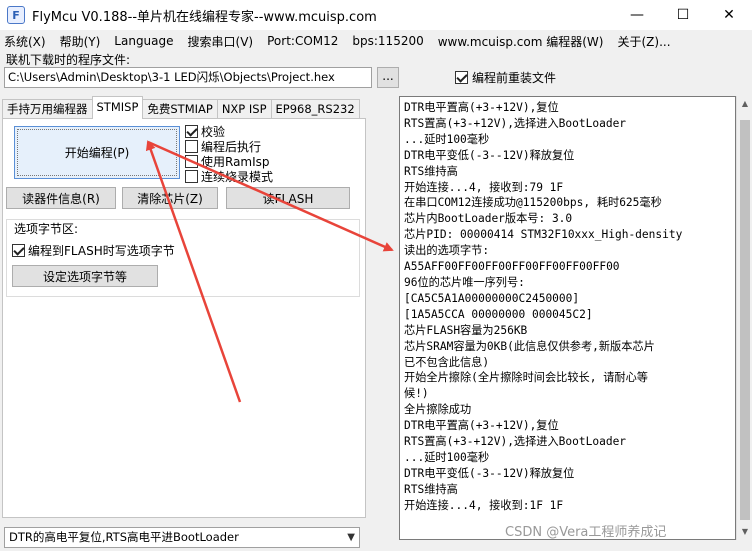 This screenshot has height=551, width=752. Describe the element at coordinates (16, 15) in the screenshot. I see `app-icon: F` at that location.